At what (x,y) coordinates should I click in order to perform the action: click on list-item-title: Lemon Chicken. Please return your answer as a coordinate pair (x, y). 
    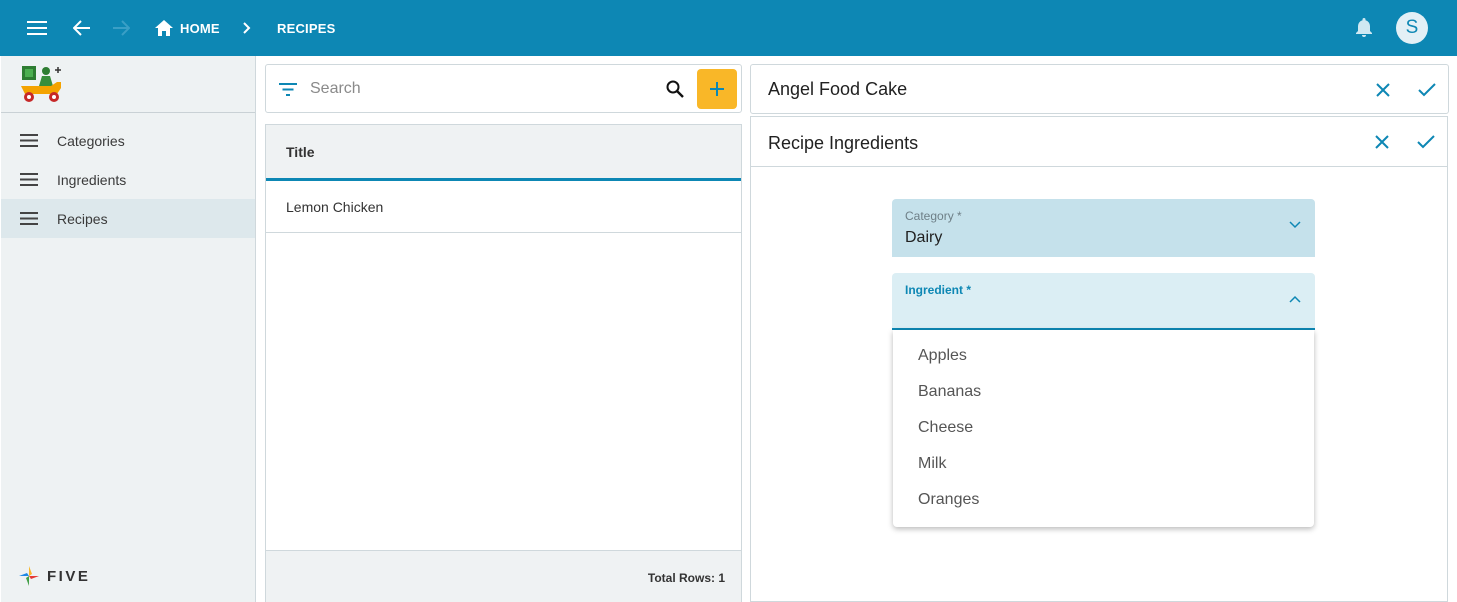
    Looking at the image, I should click on (335, 207).